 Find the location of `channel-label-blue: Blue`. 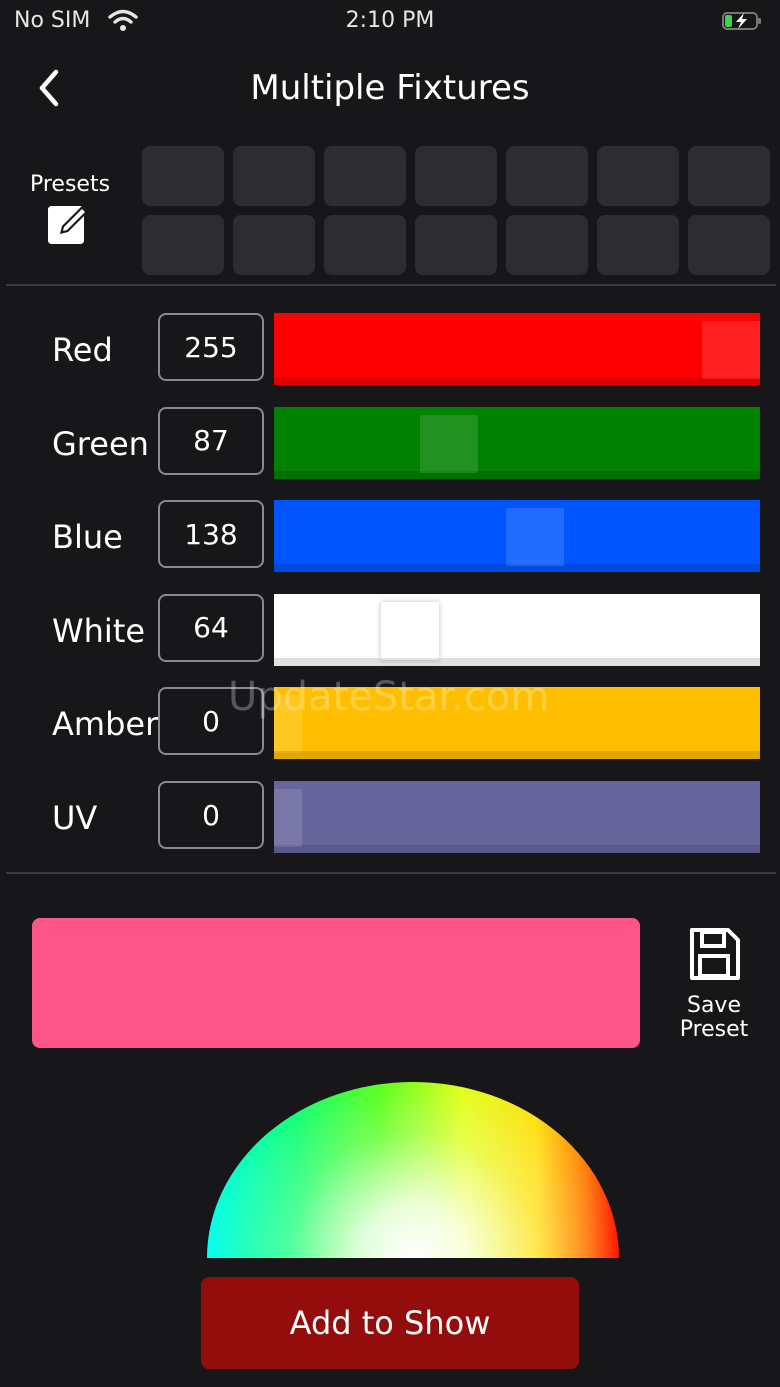

channel-label-blue: Blue is located at coordinates (87, 537).